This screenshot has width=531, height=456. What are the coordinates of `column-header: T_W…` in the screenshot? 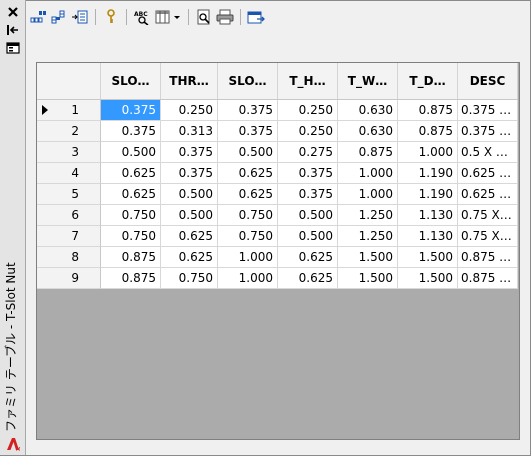 It's located at (368, 81).